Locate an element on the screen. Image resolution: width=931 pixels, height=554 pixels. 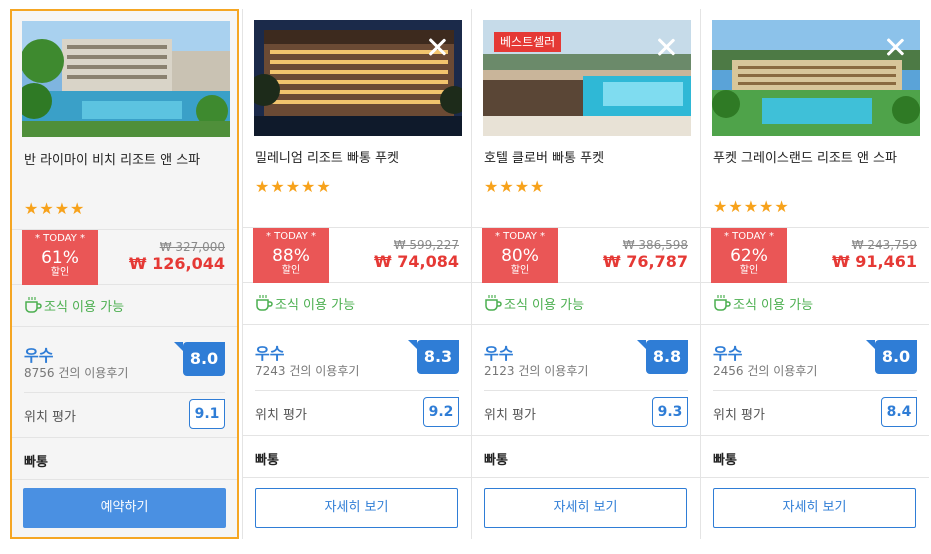
review-count: 2456 건의 이용후기 is located at coordinates (765, 370).